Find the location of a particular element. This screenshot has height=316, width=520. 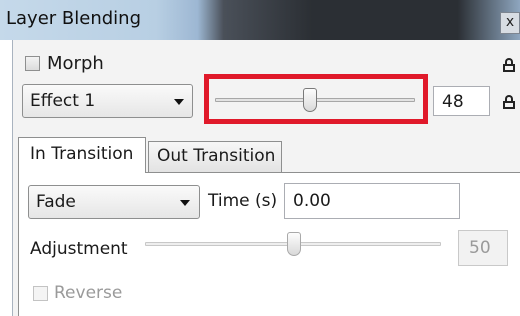

tab-out-transition: Out Transition is located at coordinates (215, 156).